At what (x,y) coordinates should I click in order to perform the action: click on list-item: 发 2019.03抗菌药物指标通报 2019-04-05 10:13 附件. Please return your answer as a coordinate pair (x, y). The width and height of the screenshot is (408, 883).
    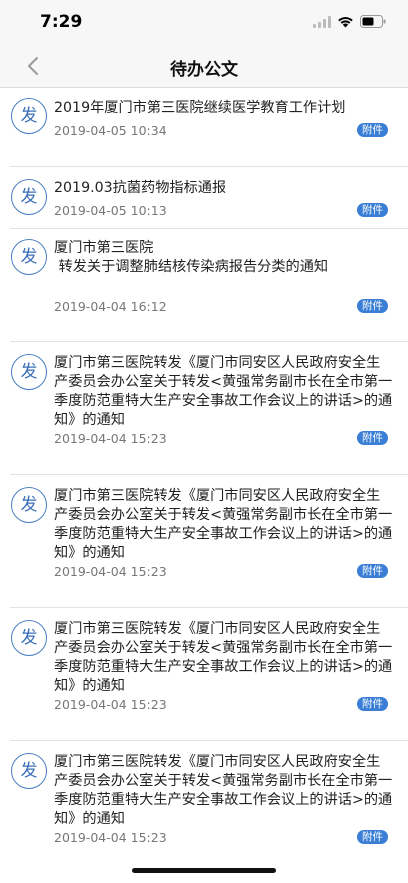
    Looking at the image, I should click on (204, 198).